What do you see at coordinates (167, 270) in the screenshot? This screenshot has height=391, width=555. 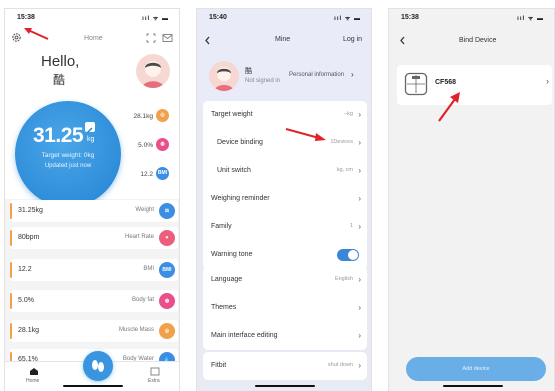 I see `bmi-icon: BMI` at bounding box center [167, 270].